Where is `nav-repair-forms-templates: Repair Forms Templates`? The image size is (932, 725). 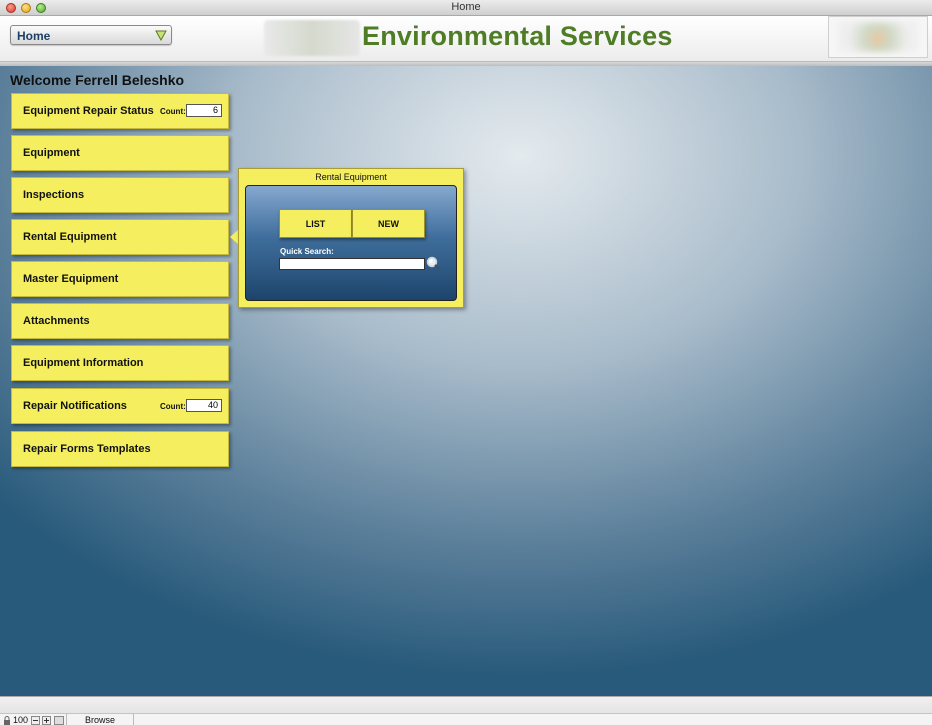
nav-repair-forms-templates: Repair Forms Templates is located at coordinates (120, 449).